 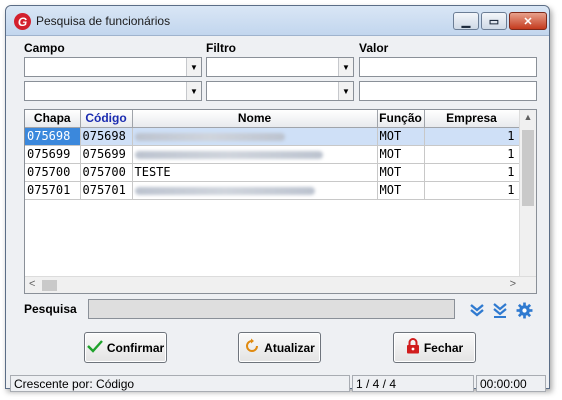 What do you see at coordinates (53, 136) in the screenshot?
I see `cell-chapa: 075698` at bounding box center [53, 136].